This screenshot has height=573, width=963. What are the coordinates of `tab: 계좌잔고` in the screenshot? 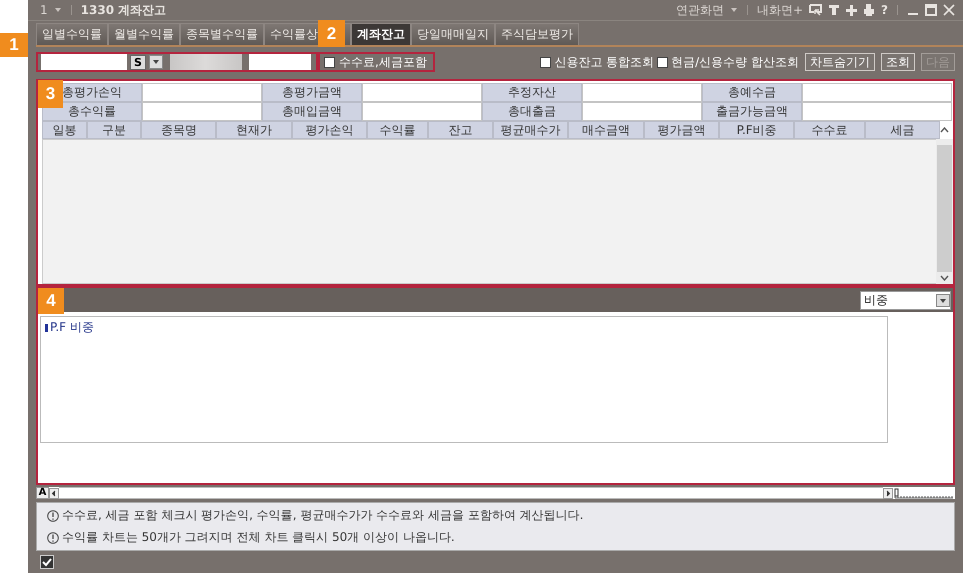 It's located at (381, 34).